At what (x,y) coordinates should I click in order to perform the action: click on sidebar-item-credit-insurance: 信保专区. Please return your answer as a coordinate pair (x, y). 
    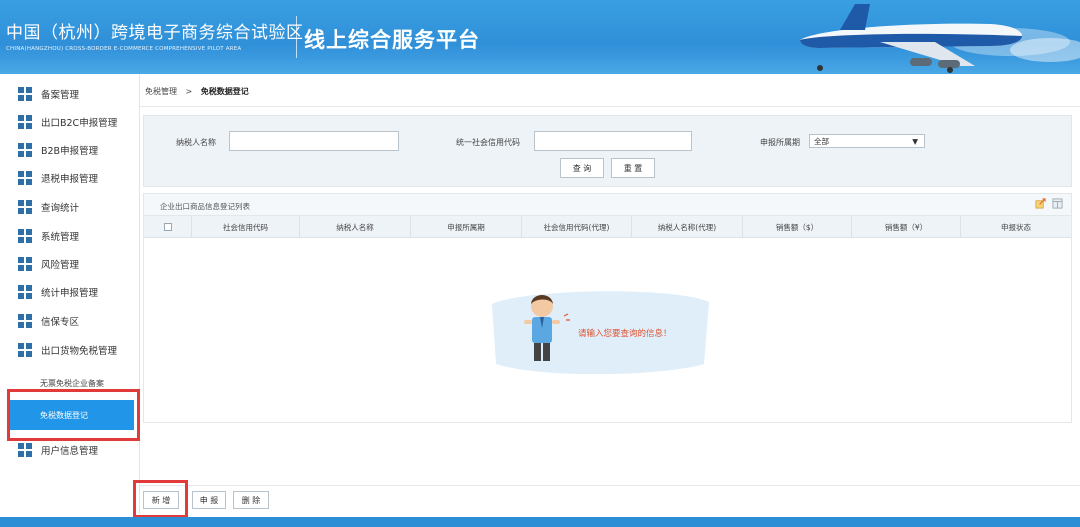
    Looking at the image, I should click on (70, 321).